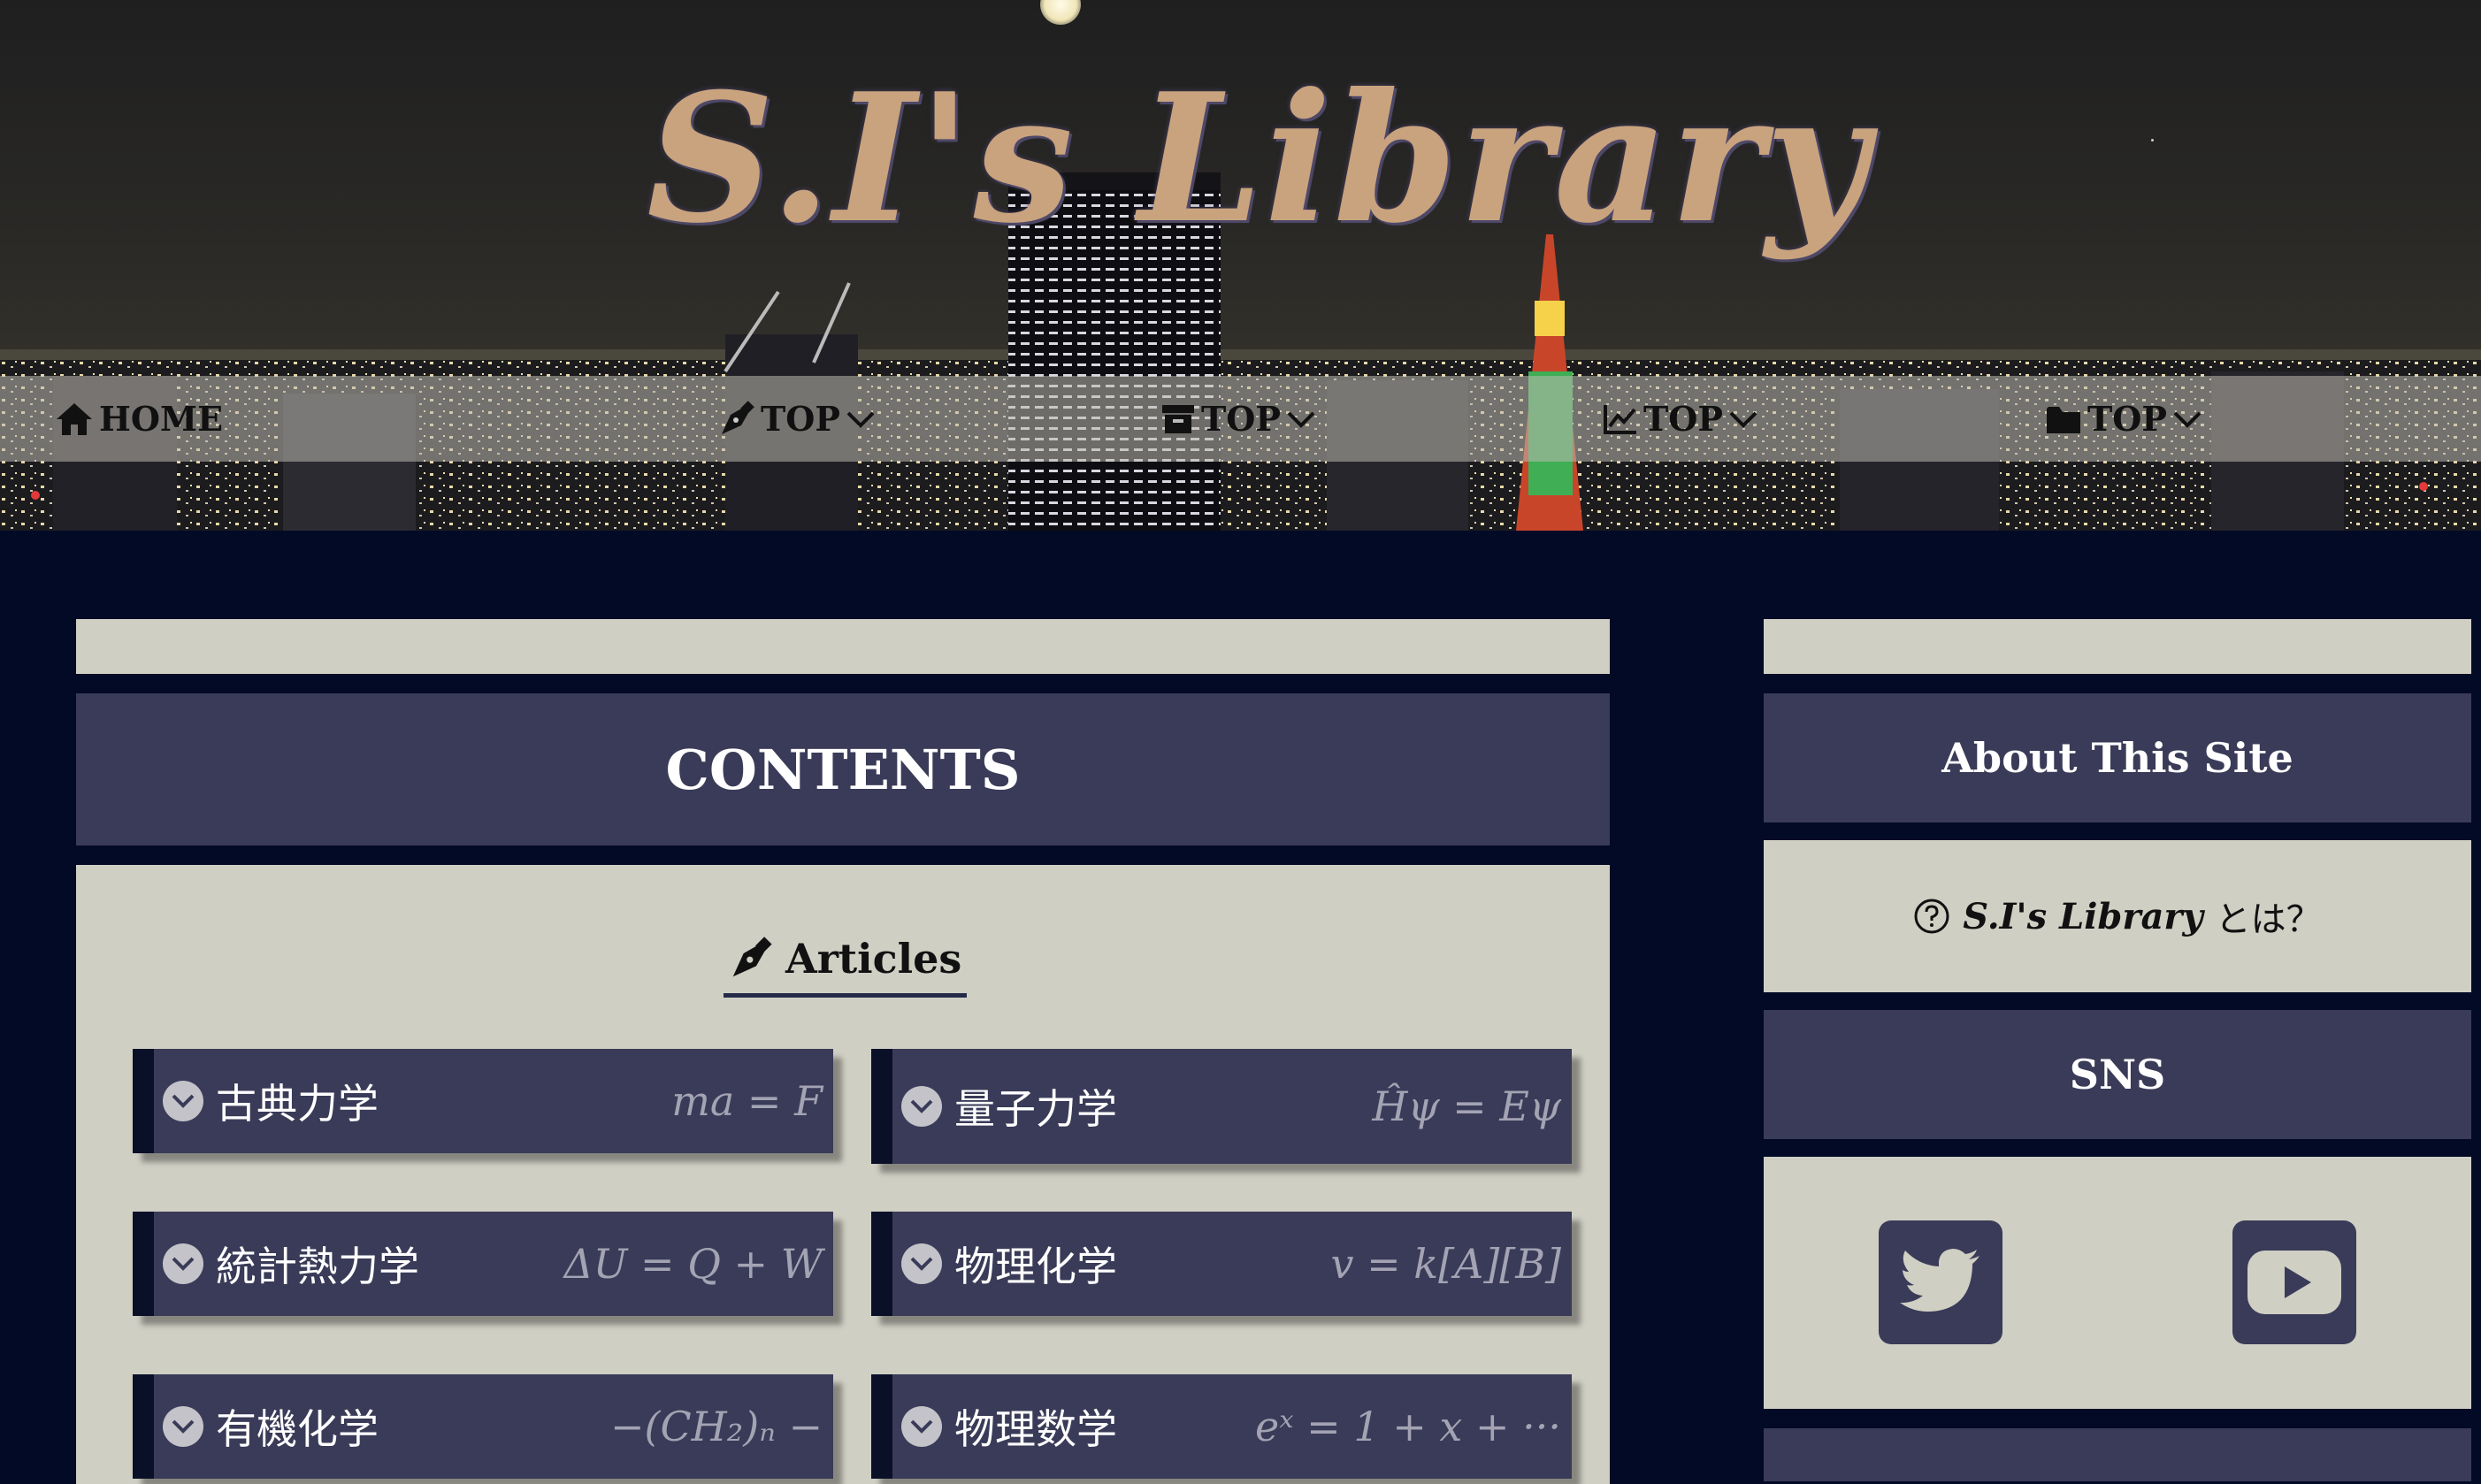  I want to click on article-label: 量子力学, so click(1035, 1109).